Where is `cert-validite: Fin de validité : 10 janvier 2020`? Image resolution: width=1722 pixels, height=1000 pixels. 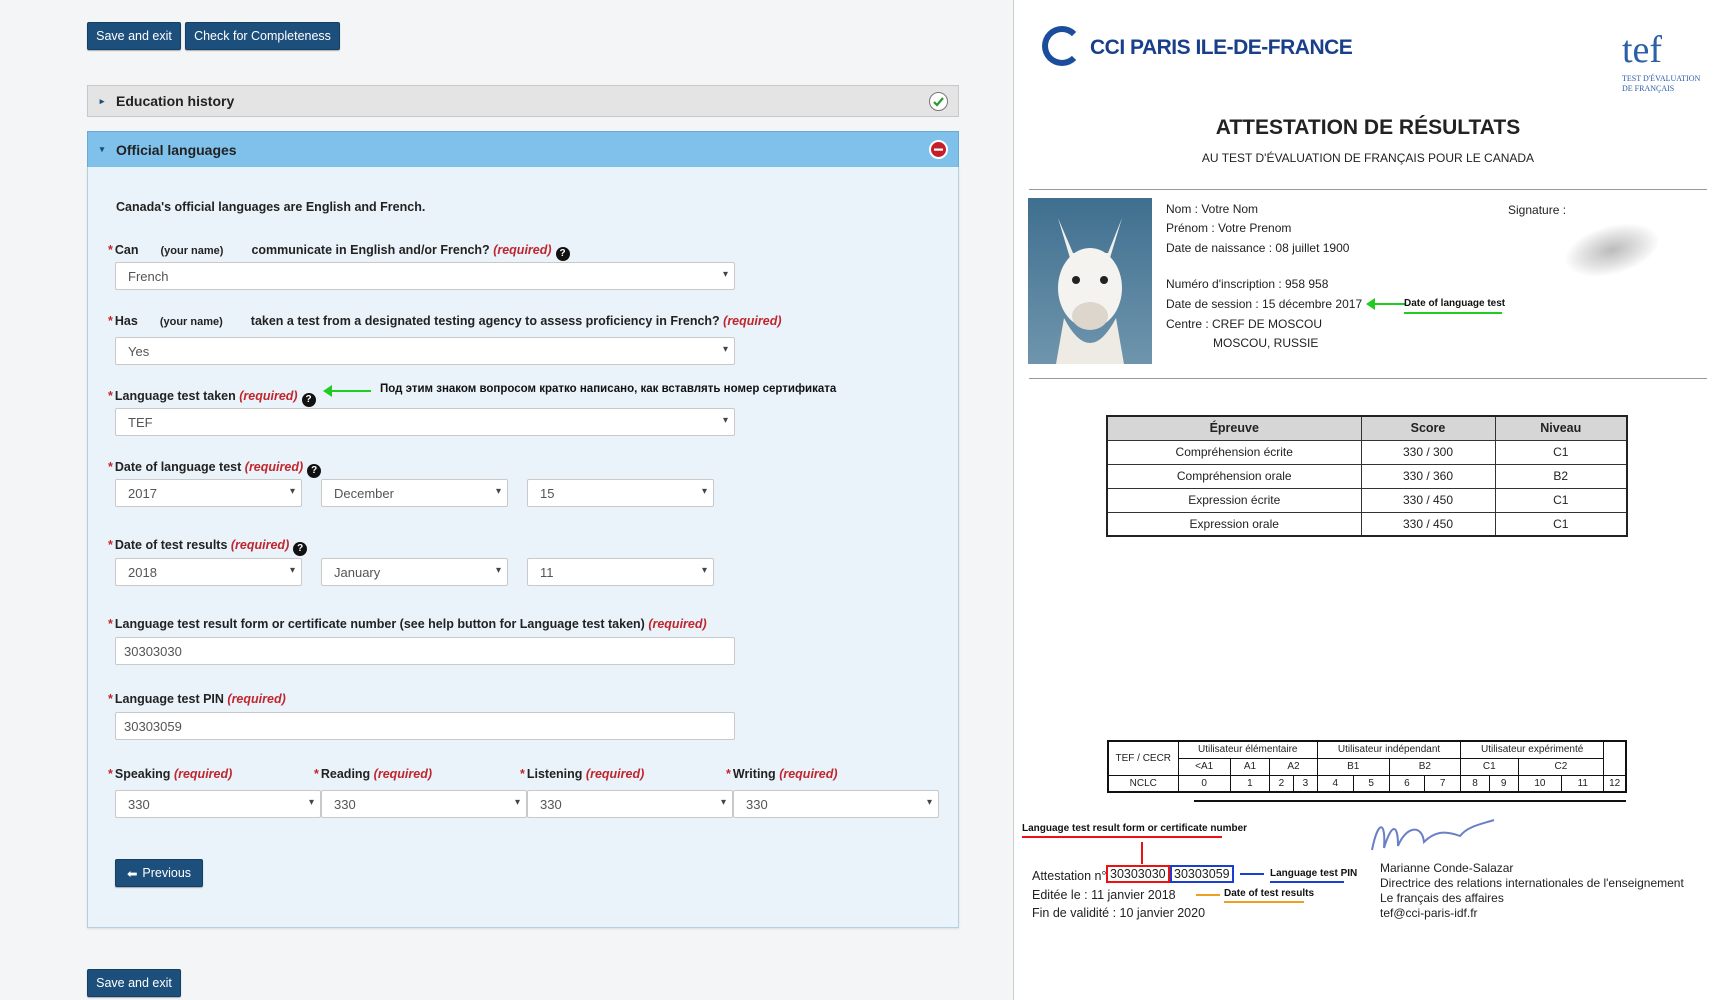
cert-validite: Fin de validité : 10 janvier 2020 is located at coordinates (1119, 913).